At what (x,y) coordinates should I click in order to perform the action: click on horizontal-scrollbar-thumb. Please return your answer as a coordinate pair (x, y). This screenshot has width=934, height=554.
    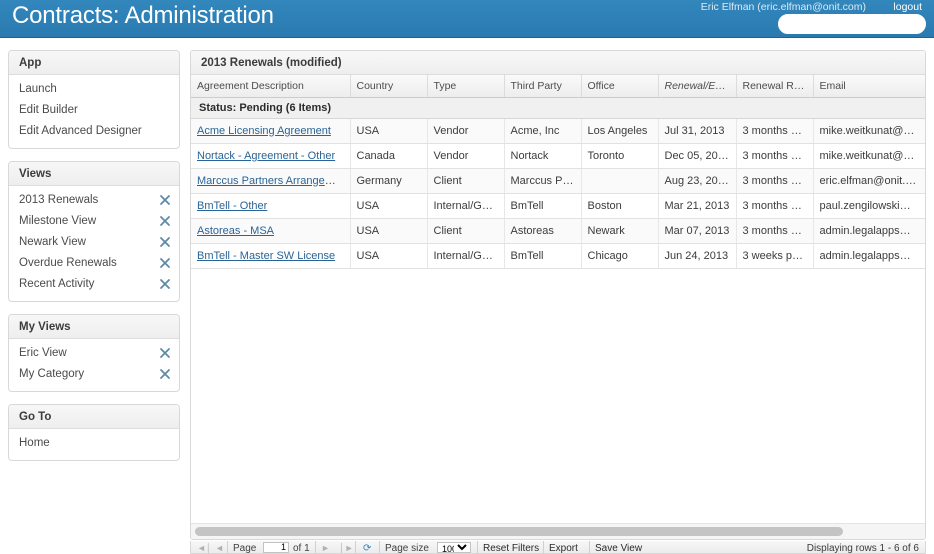
    Looking at the image, I should click on (519, 531).